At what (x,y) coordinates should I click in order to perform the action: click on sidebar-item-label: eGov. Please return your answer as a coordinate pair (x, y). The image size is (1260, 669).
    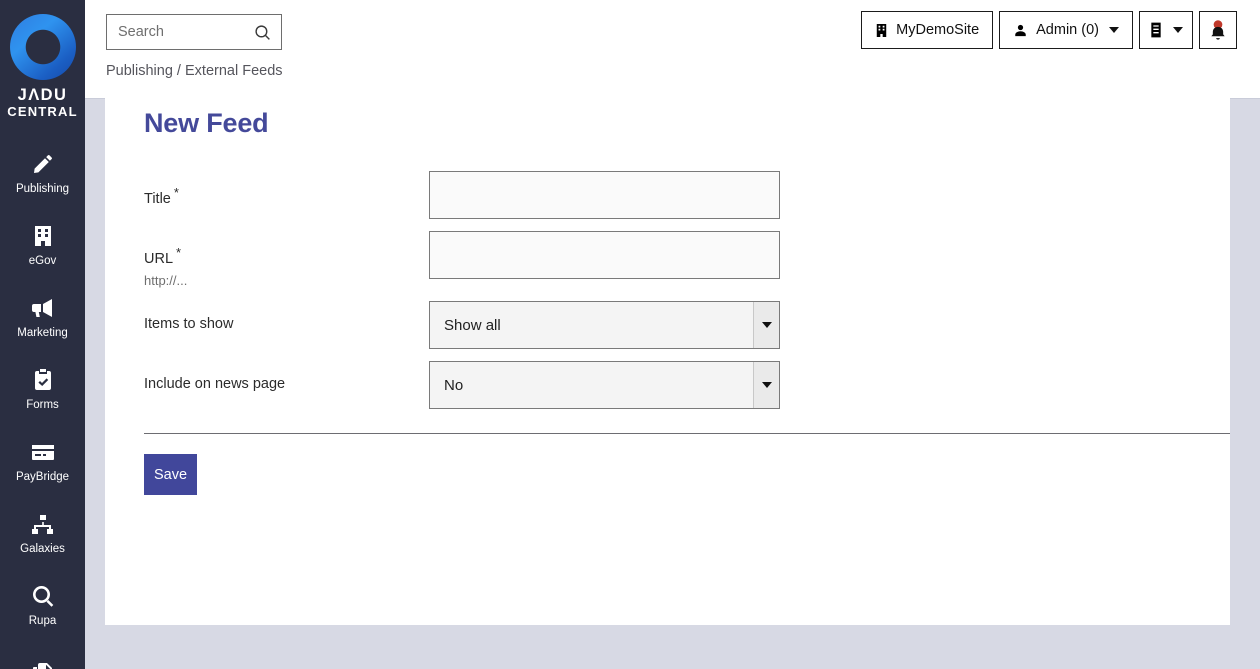
    Looking at the image, I should click on (42, 260).